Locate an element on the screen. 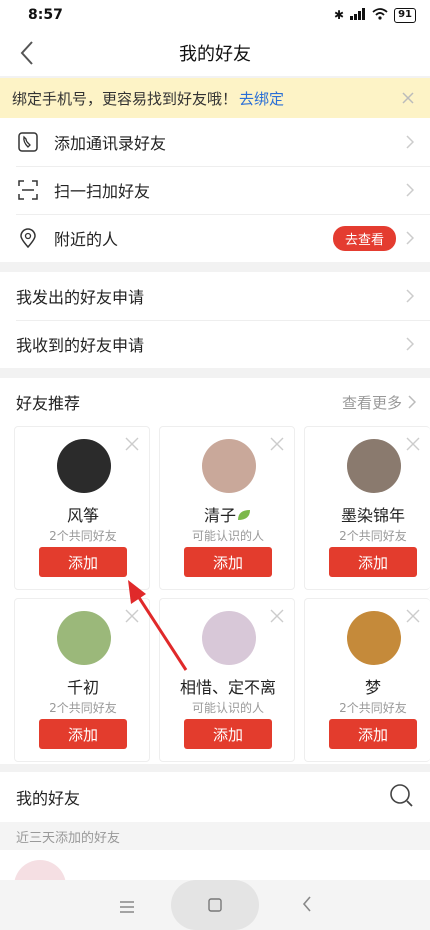 The height and width of the screenshot is (930, 430). system-nav-bar is located at coordinates (215, 905).